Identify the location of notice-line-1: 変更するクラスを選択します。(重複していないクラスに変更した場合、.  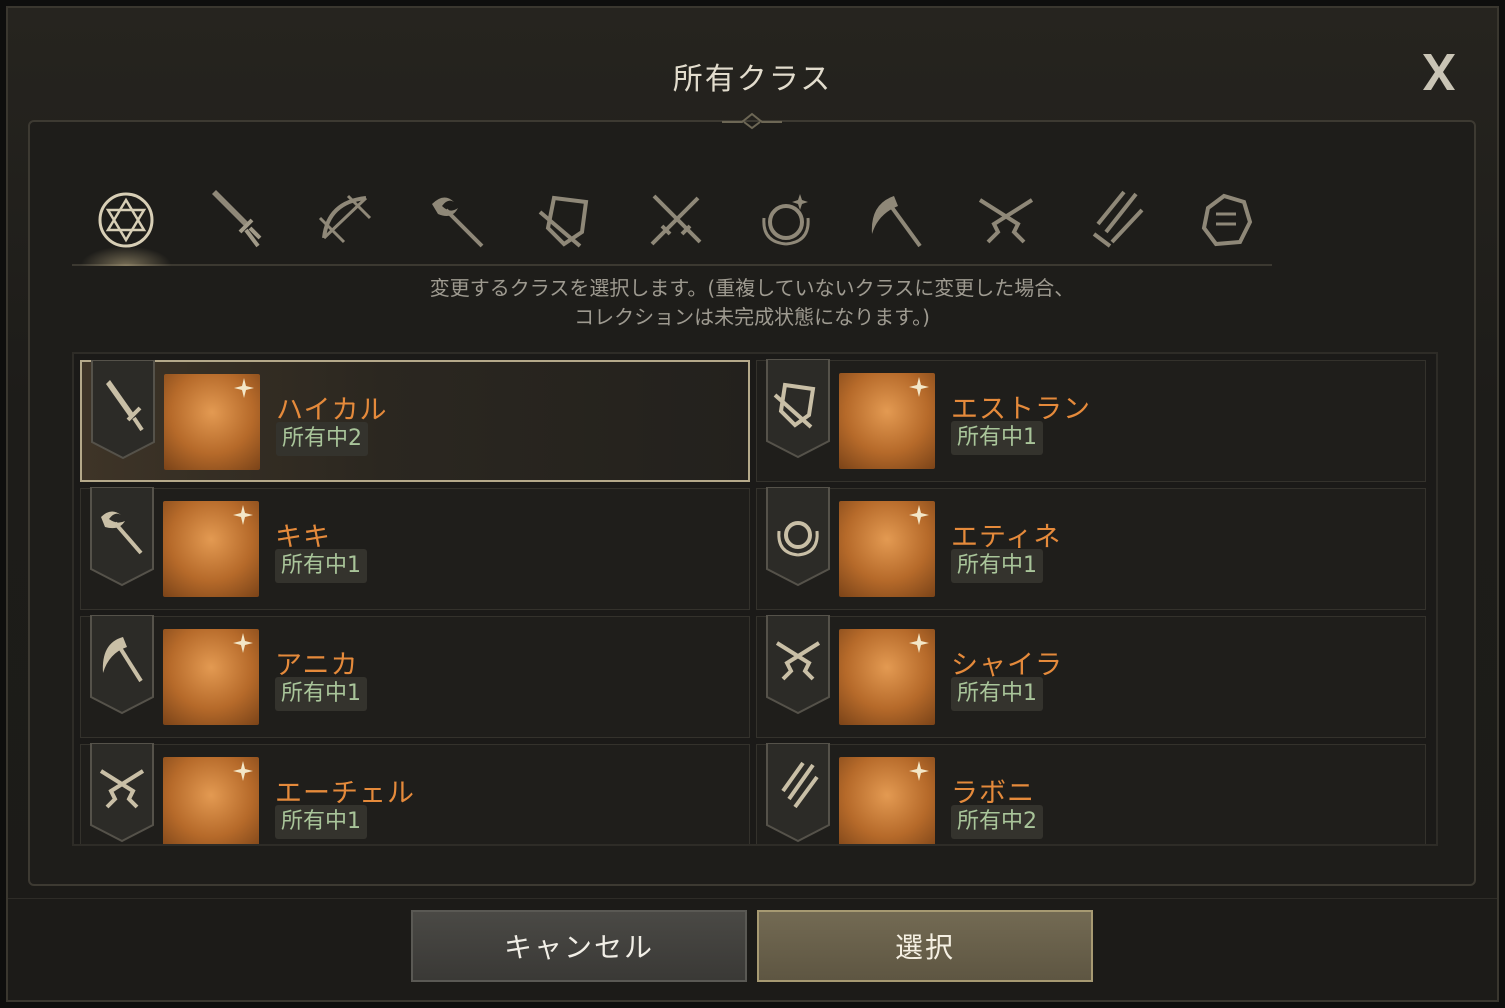
(752, 288).